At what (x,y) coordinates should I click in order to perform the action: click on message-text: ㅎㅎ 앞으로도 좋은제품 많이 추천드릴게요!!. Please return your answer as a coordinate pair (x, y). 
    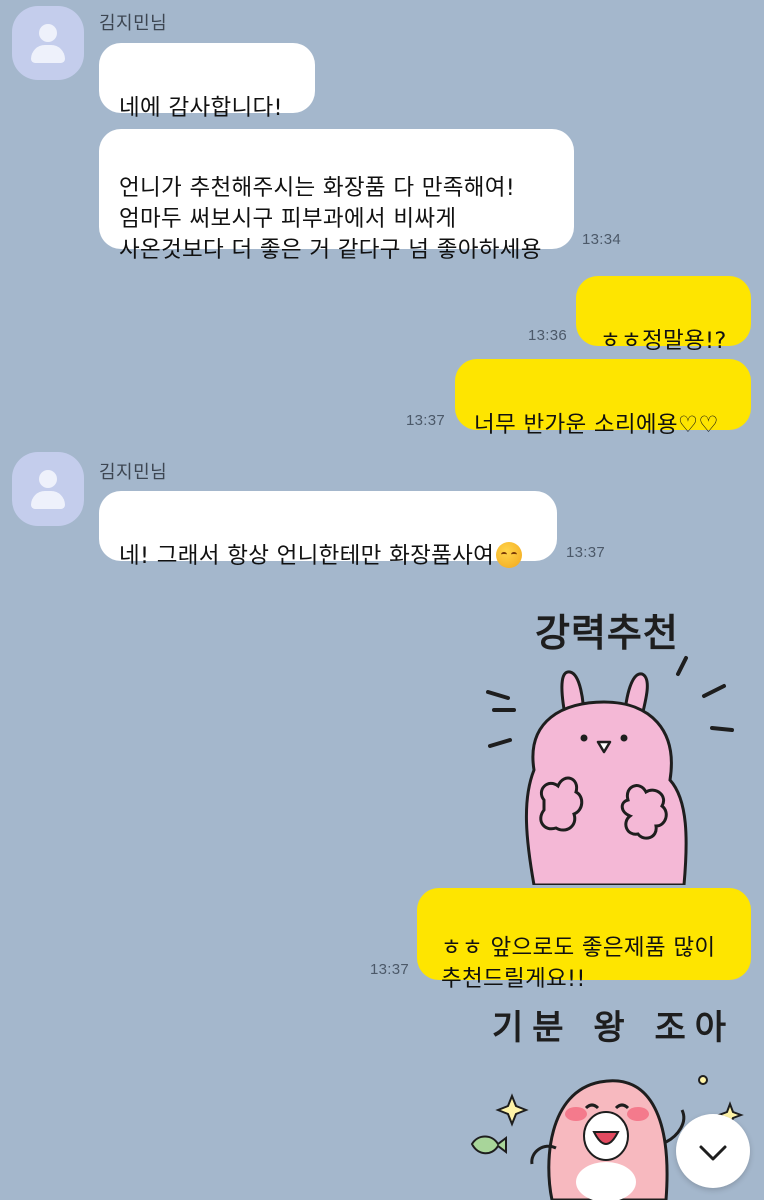
    Looking at the image, I should click on (578, 963).